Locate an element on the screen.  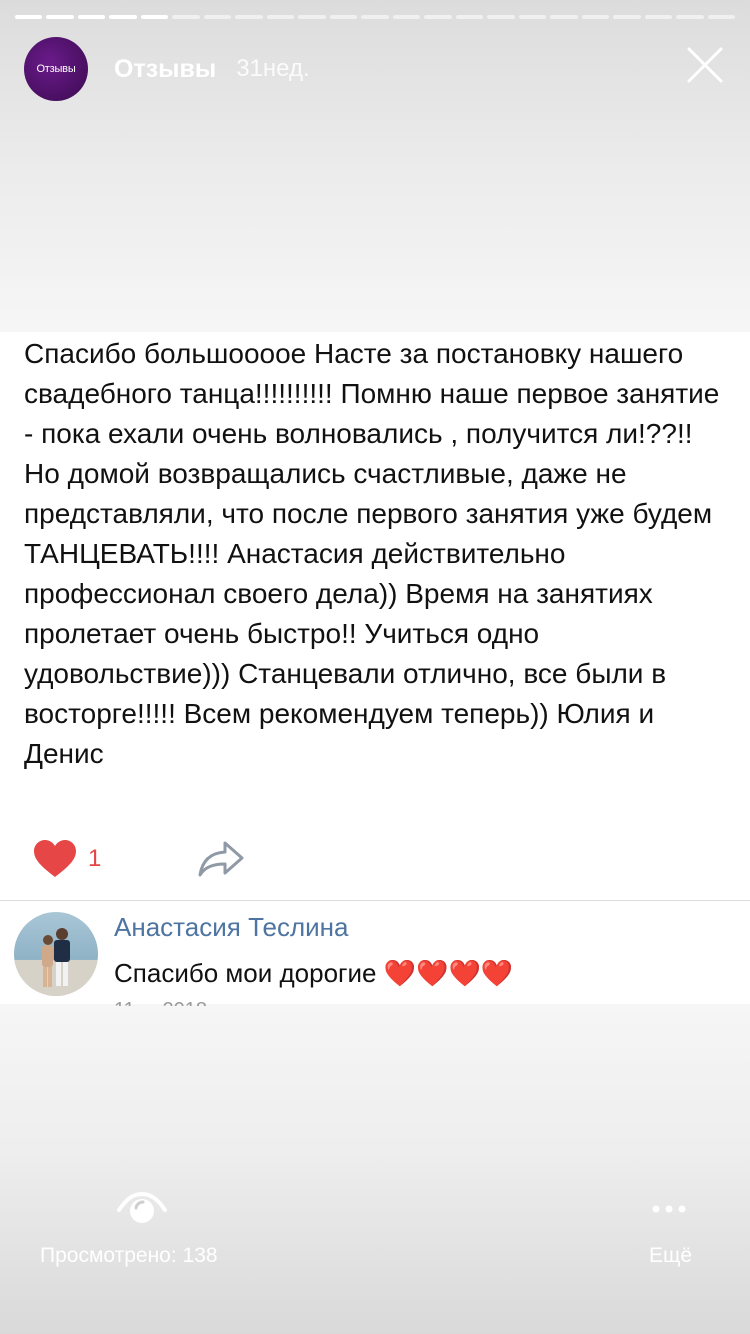
more-button: Ещё is located at coordinates (670, 1256).